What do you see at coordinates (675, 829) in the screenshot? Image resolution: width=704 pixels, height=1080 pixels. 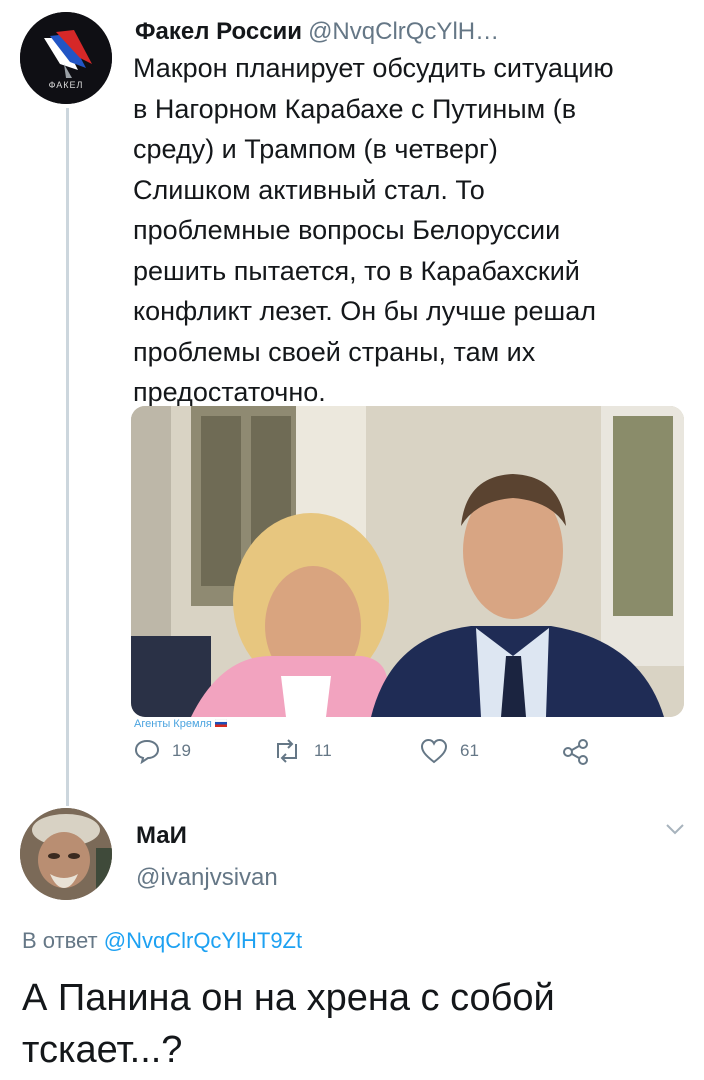 I see `chevron-down-icon` at bounding box center [675, 829].